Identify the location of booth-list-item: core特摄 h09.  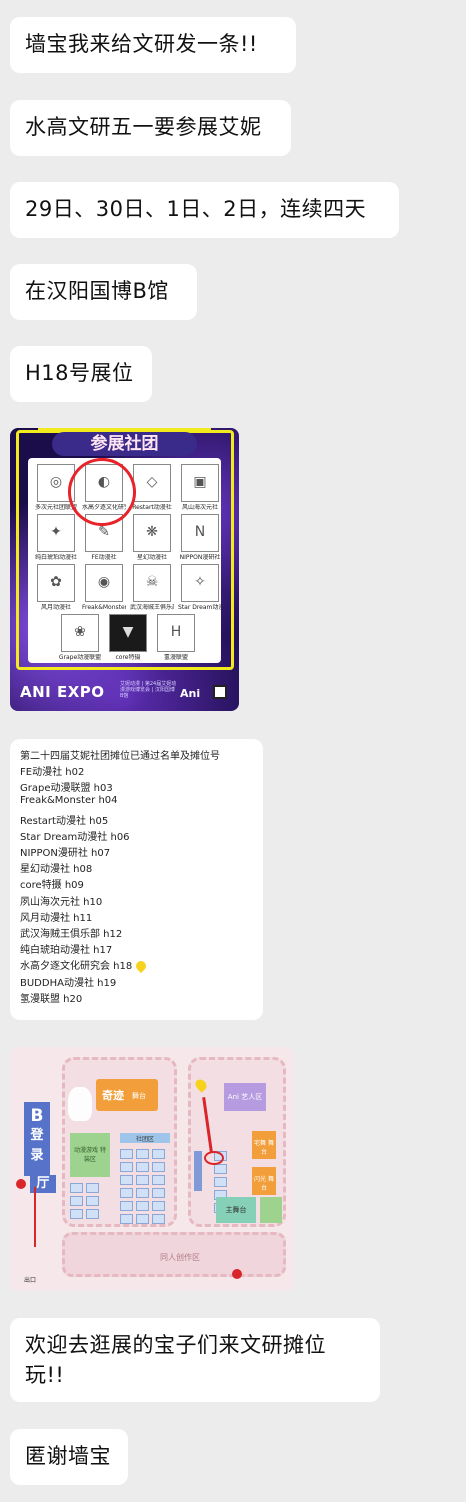
(52, 883).